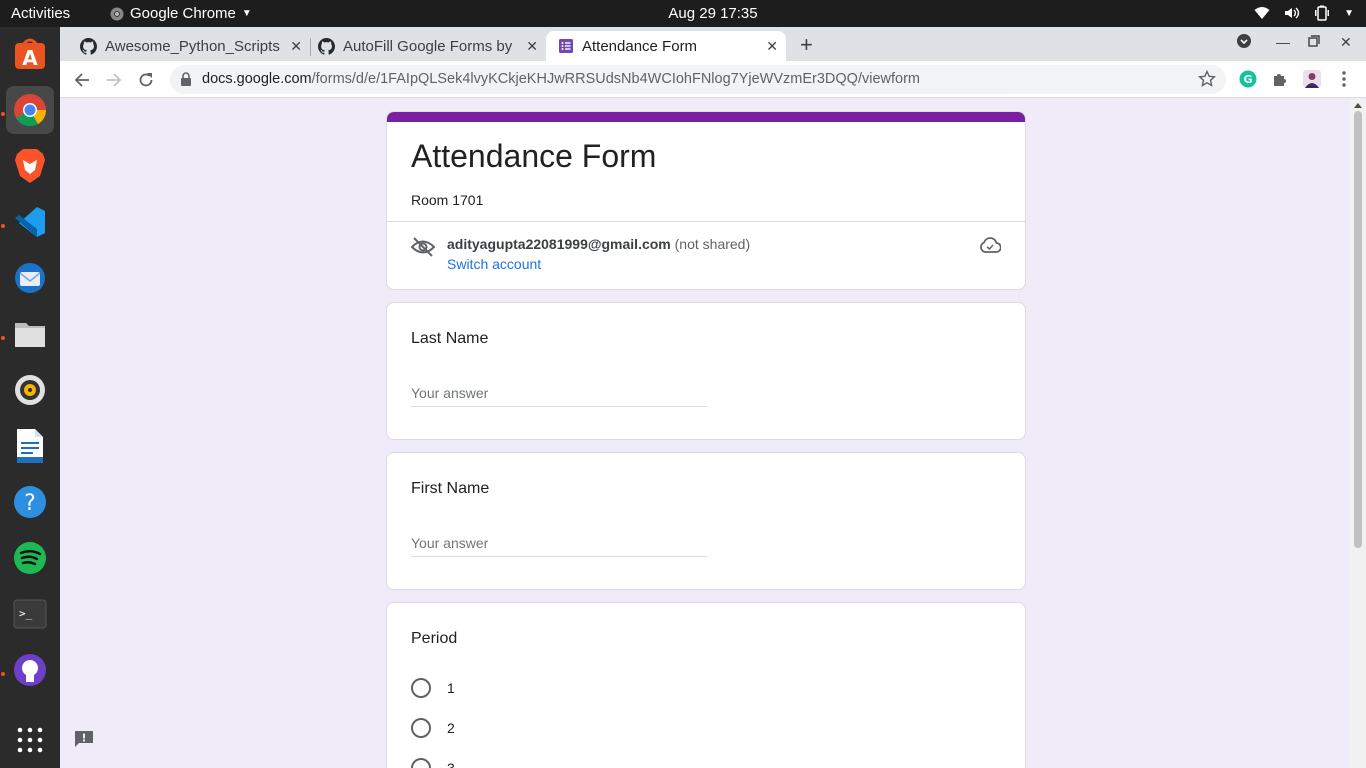 The image size is (1366, 768). I want to click on scroll-up-arrow, so click(1358, 105).